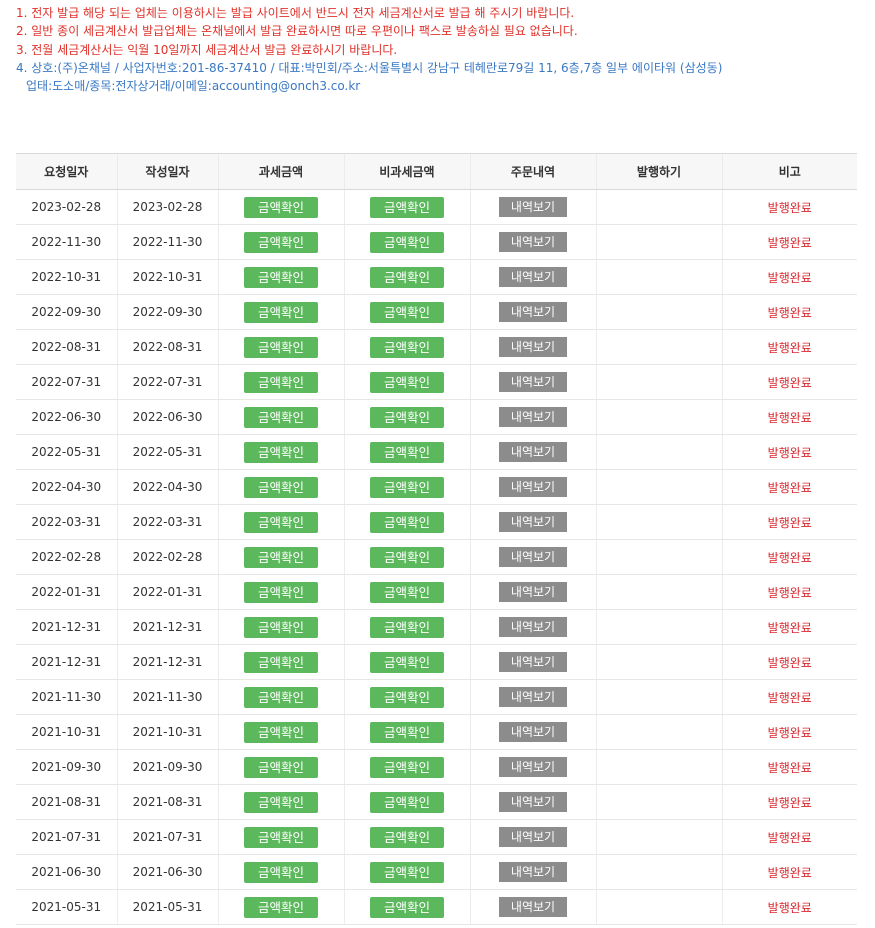  Describe the element at coordinates (789, 171) in the screenshot. I see `header-remarks: 비고` at that location.